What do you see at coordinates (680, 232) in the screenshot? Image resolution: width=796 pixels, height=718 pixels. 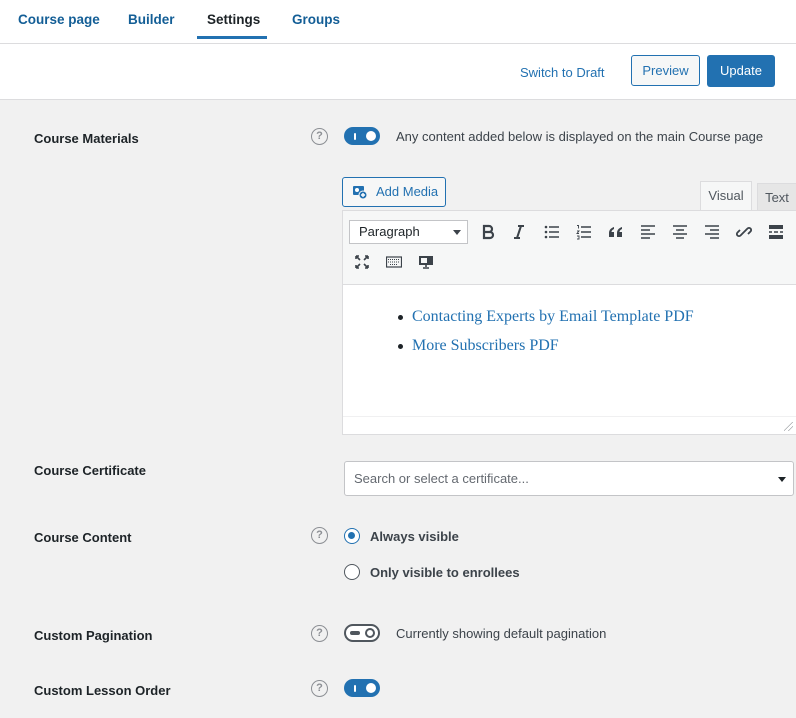 I see `align-center-icon` at bounding box center [680, 232].